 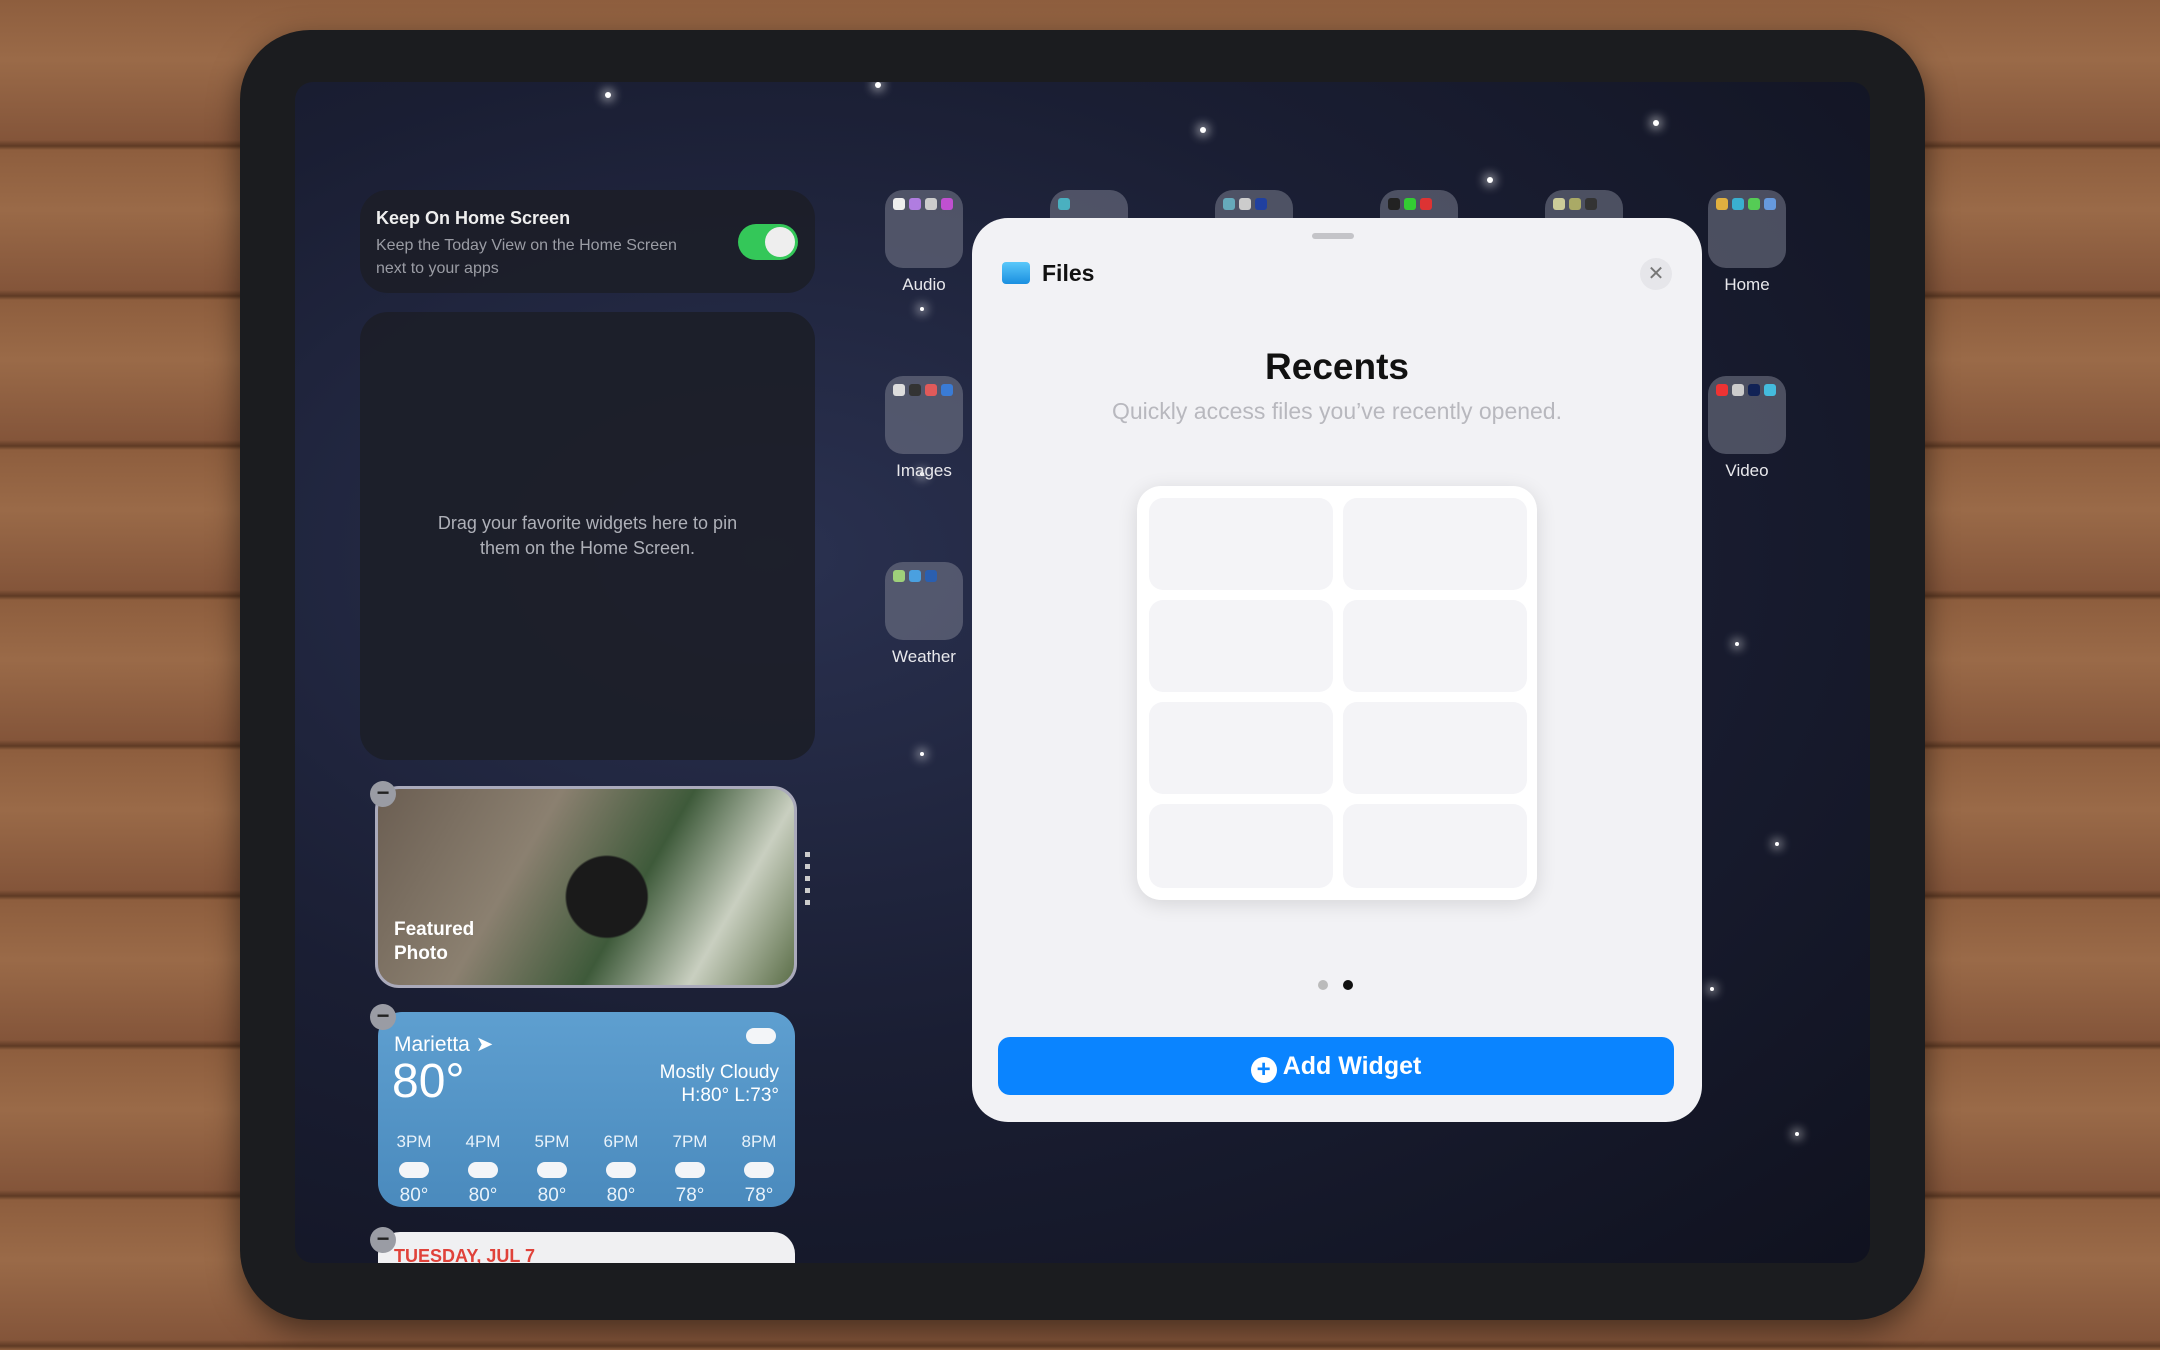 What do you see at coordinates (1337, 366) in the screenshot?
I see `widget-title: Recents` at bounding box center [1337, 366].